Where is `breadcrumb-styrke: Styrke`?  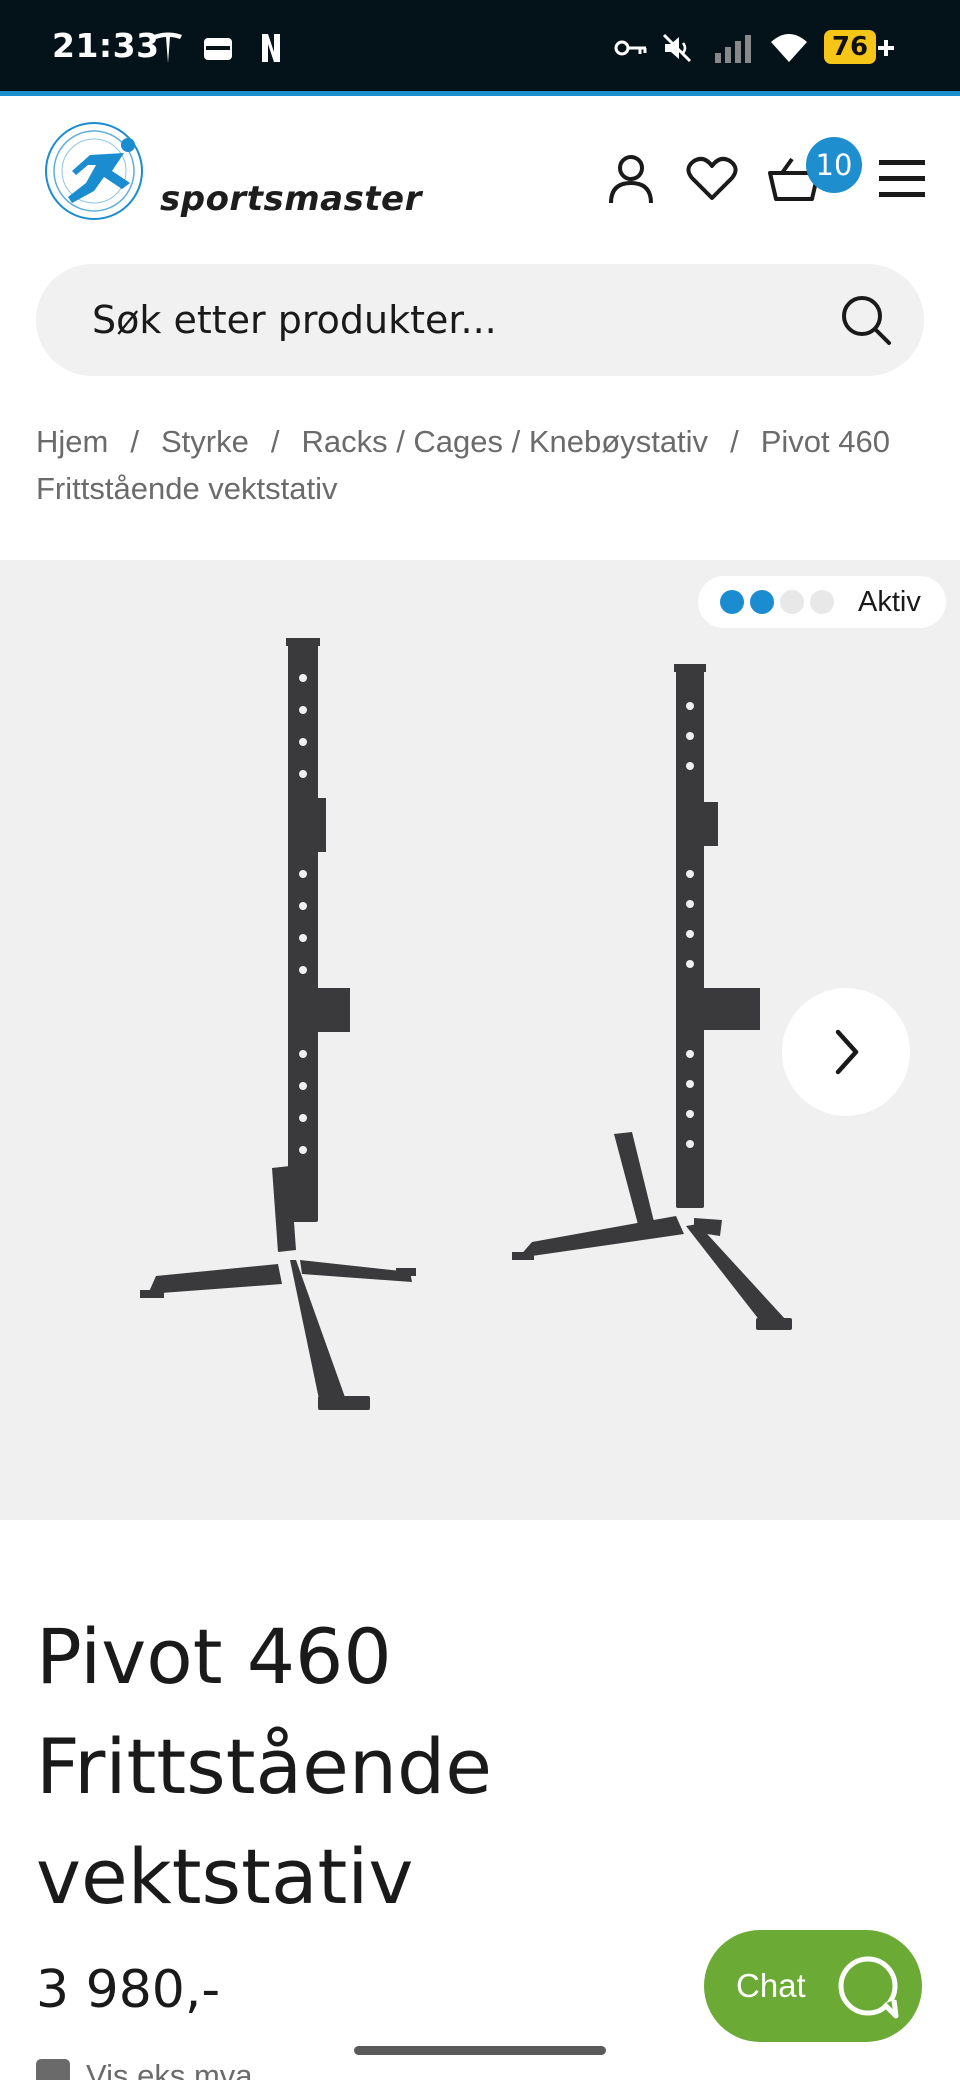 breadcrumb-styrke: Styrke is located at coordinates (205, 441).